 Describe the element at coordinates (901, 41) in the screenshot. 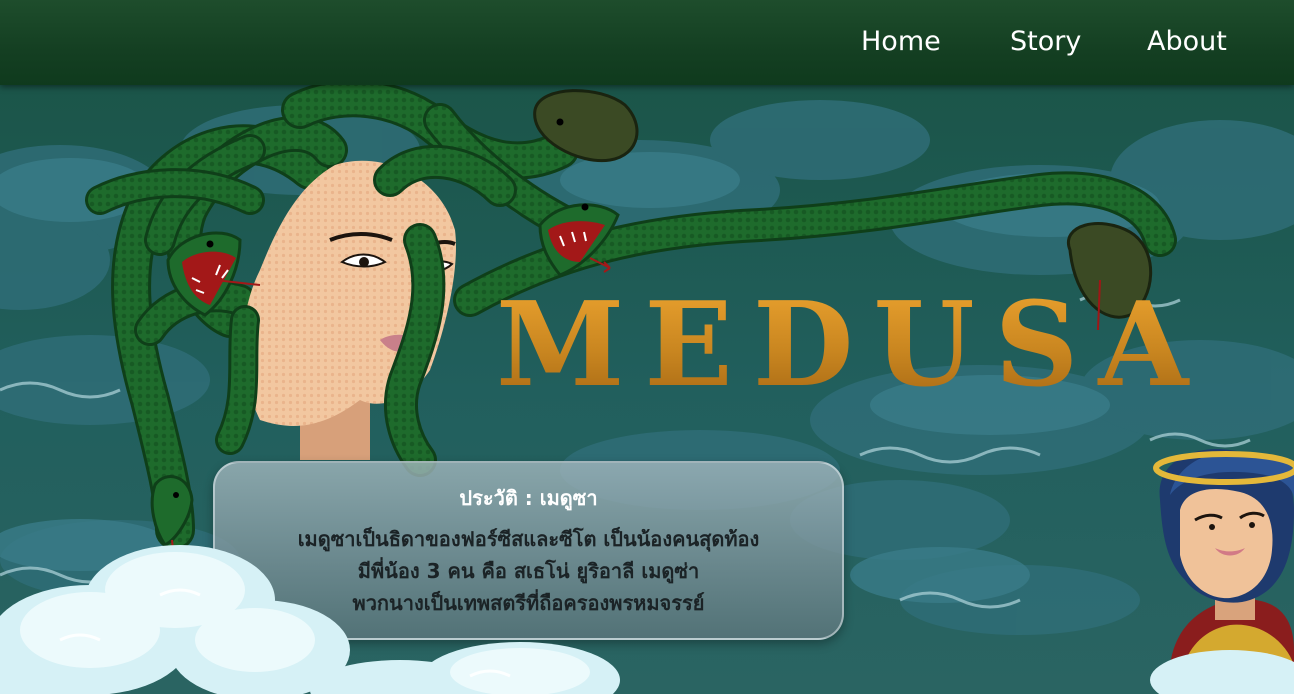

I see `nav-home-link: Home` at that location.